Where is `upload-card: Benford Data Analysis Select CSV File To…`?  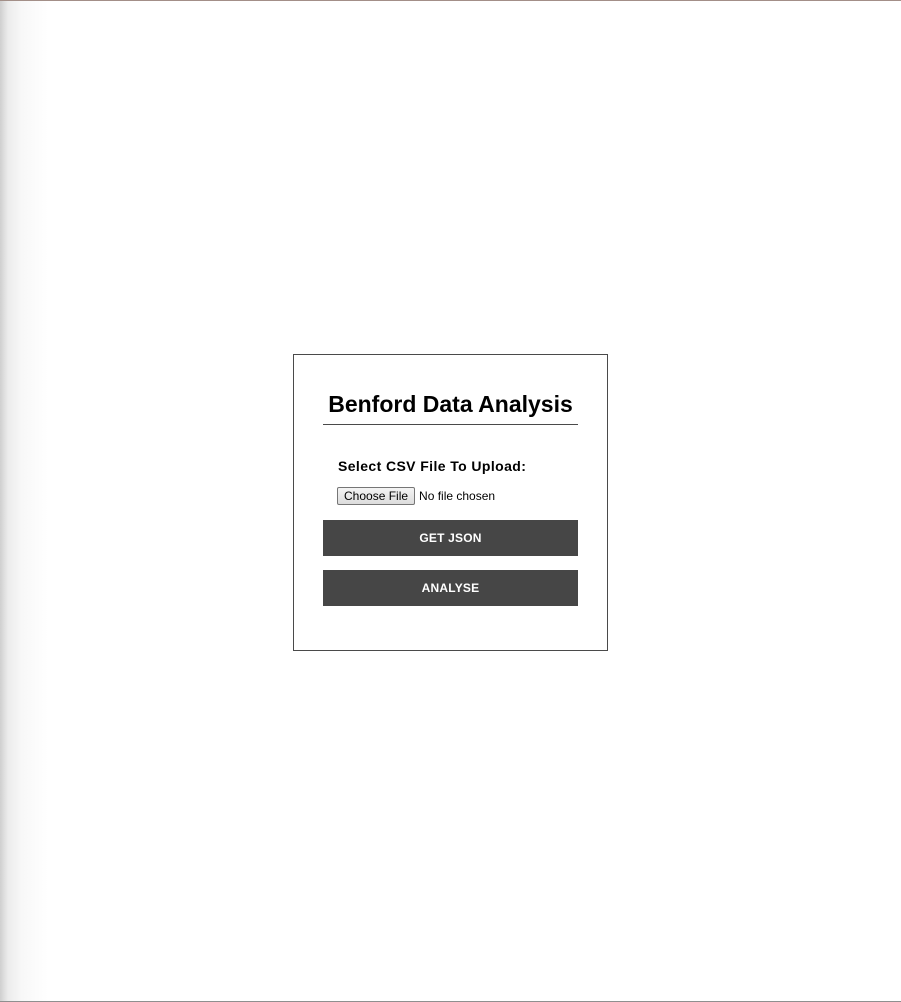 upload-card: Benford Data Analysis Select CSV File To… is located at coordinates (450, 502).